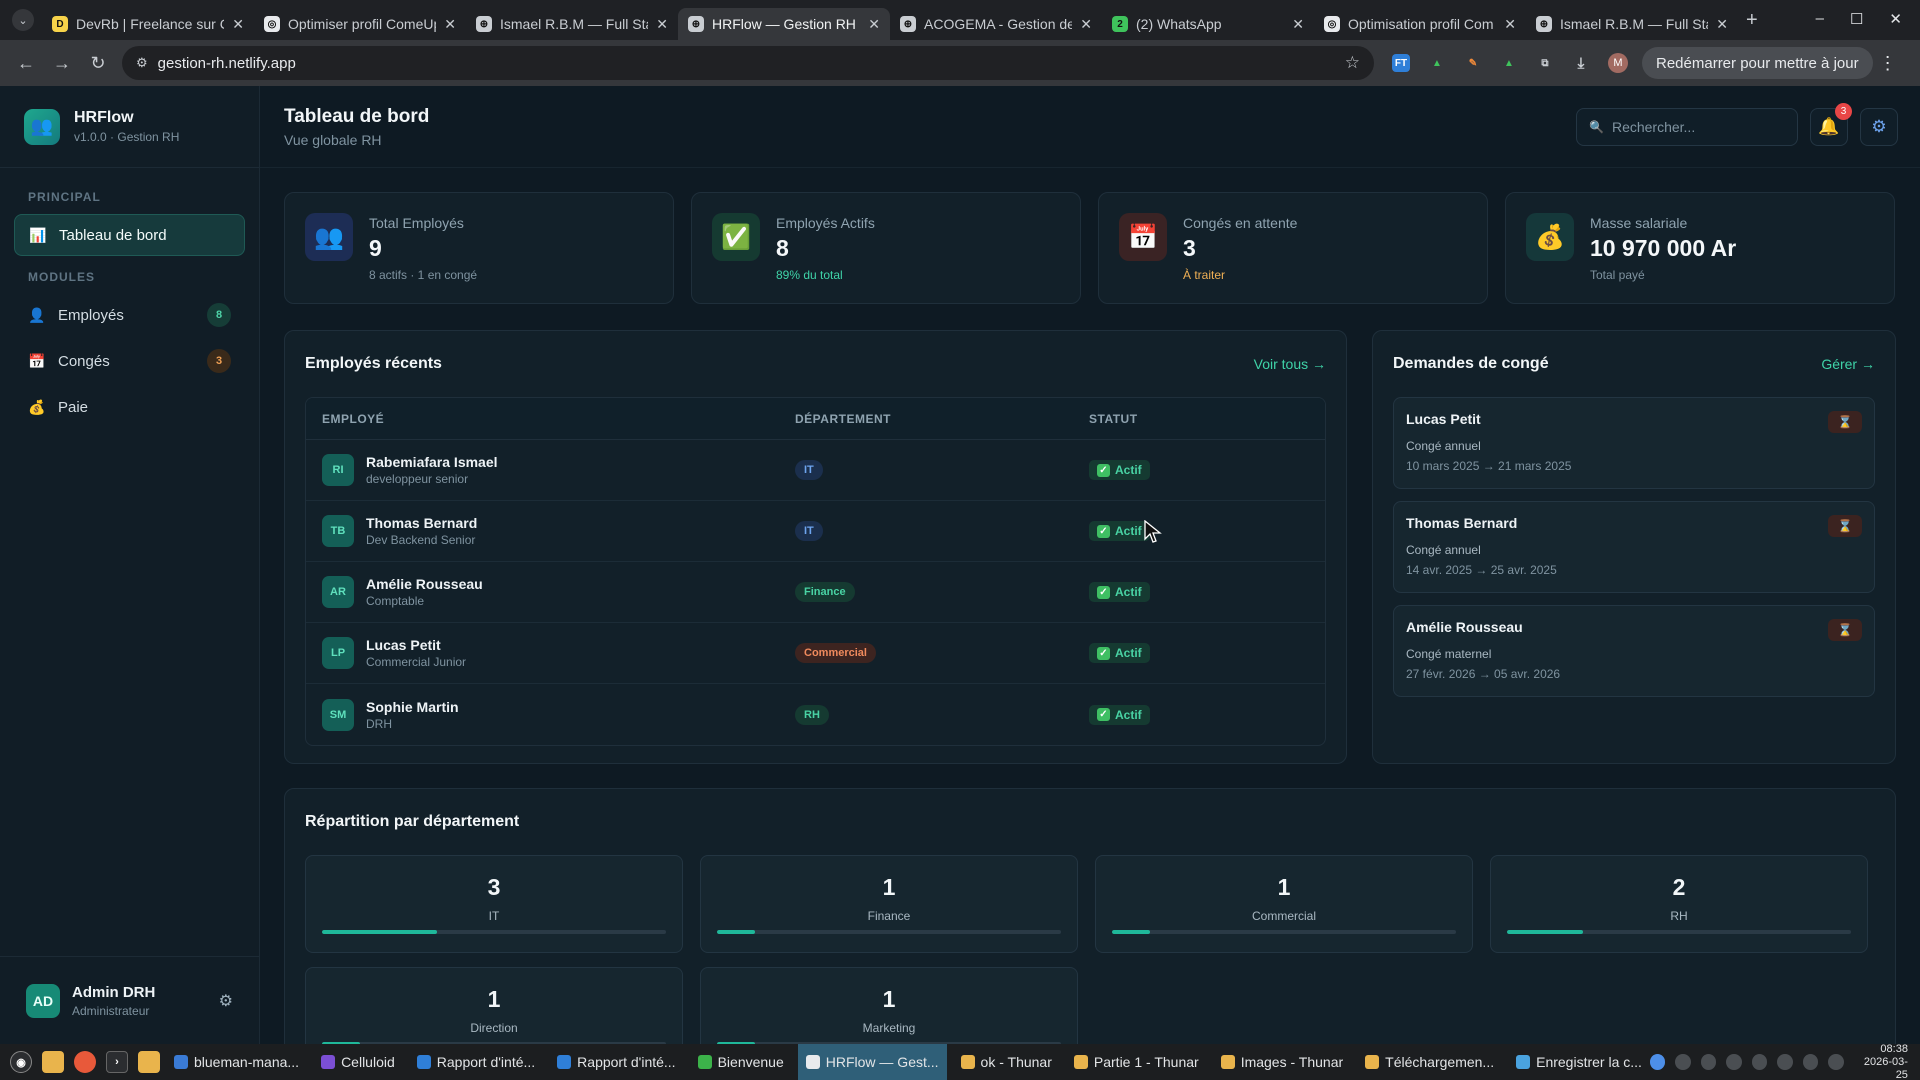 The image size is (1920, 1080). Describe the element at coordinates (1888, 63) in the screenshot. I see `browser-menu-icon: ⋮` at that location.